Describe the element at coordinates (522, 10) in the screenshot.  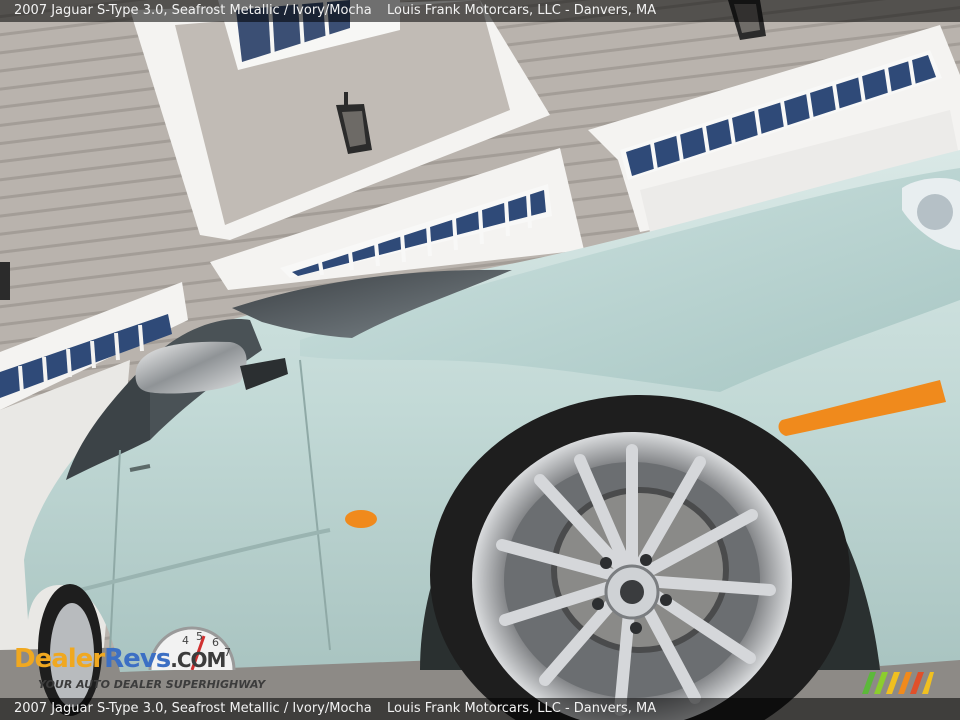
I see `dealer-caption: Louis Frank Motorcars, LLC - Danvers, MA` at that location.